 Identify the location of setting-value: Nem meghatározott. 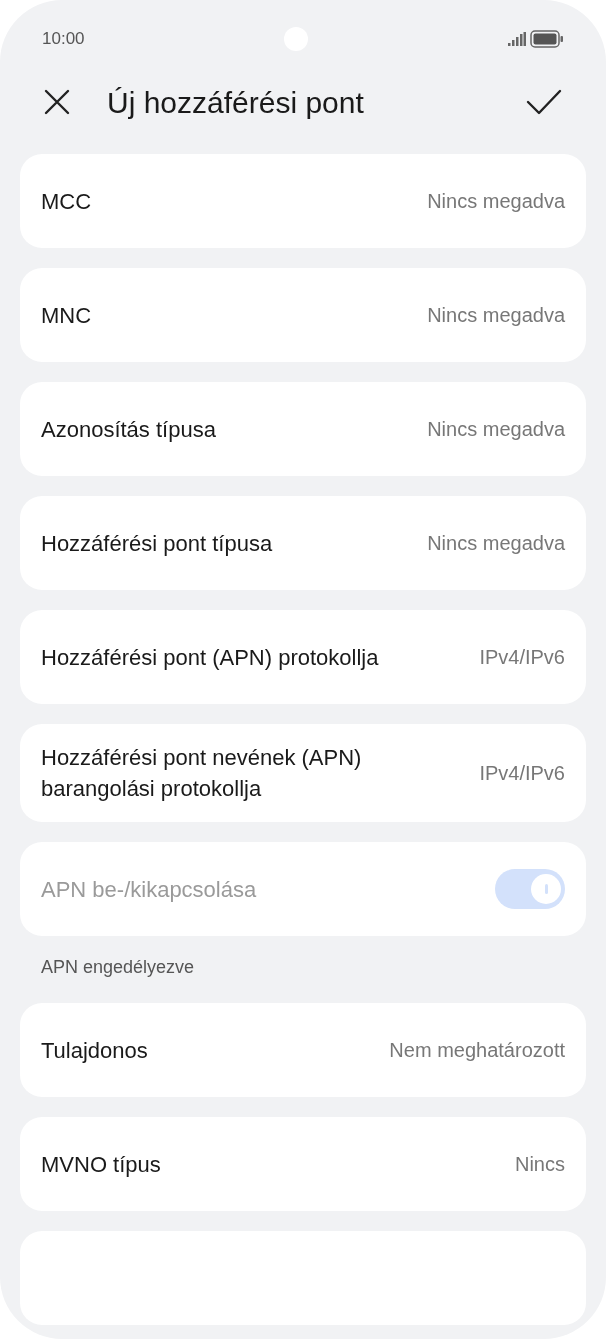
(477, 1050).